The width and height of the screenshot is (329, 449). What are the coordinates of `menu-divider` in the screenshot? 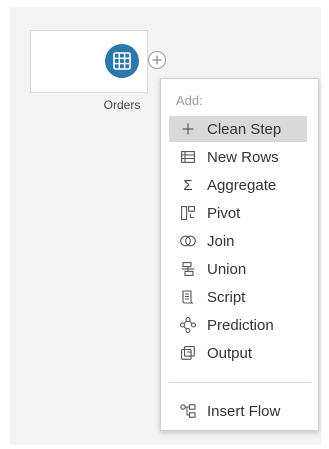 It's located at (240, 382).